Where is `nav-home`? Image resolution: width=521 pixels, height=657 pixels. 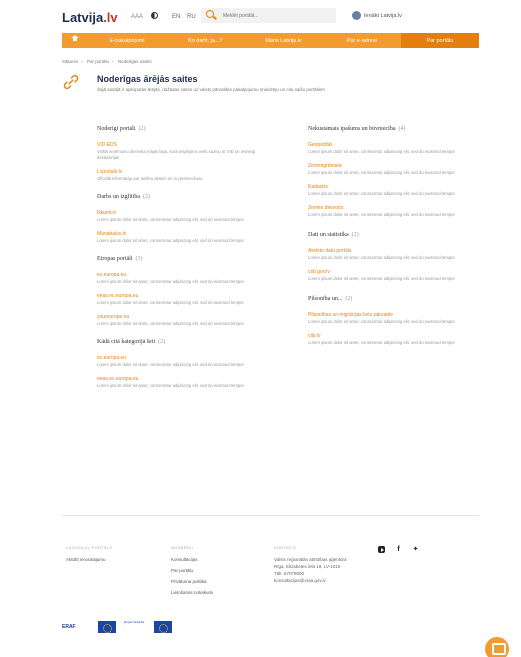 nav-home is located at coordinates (75, 40).